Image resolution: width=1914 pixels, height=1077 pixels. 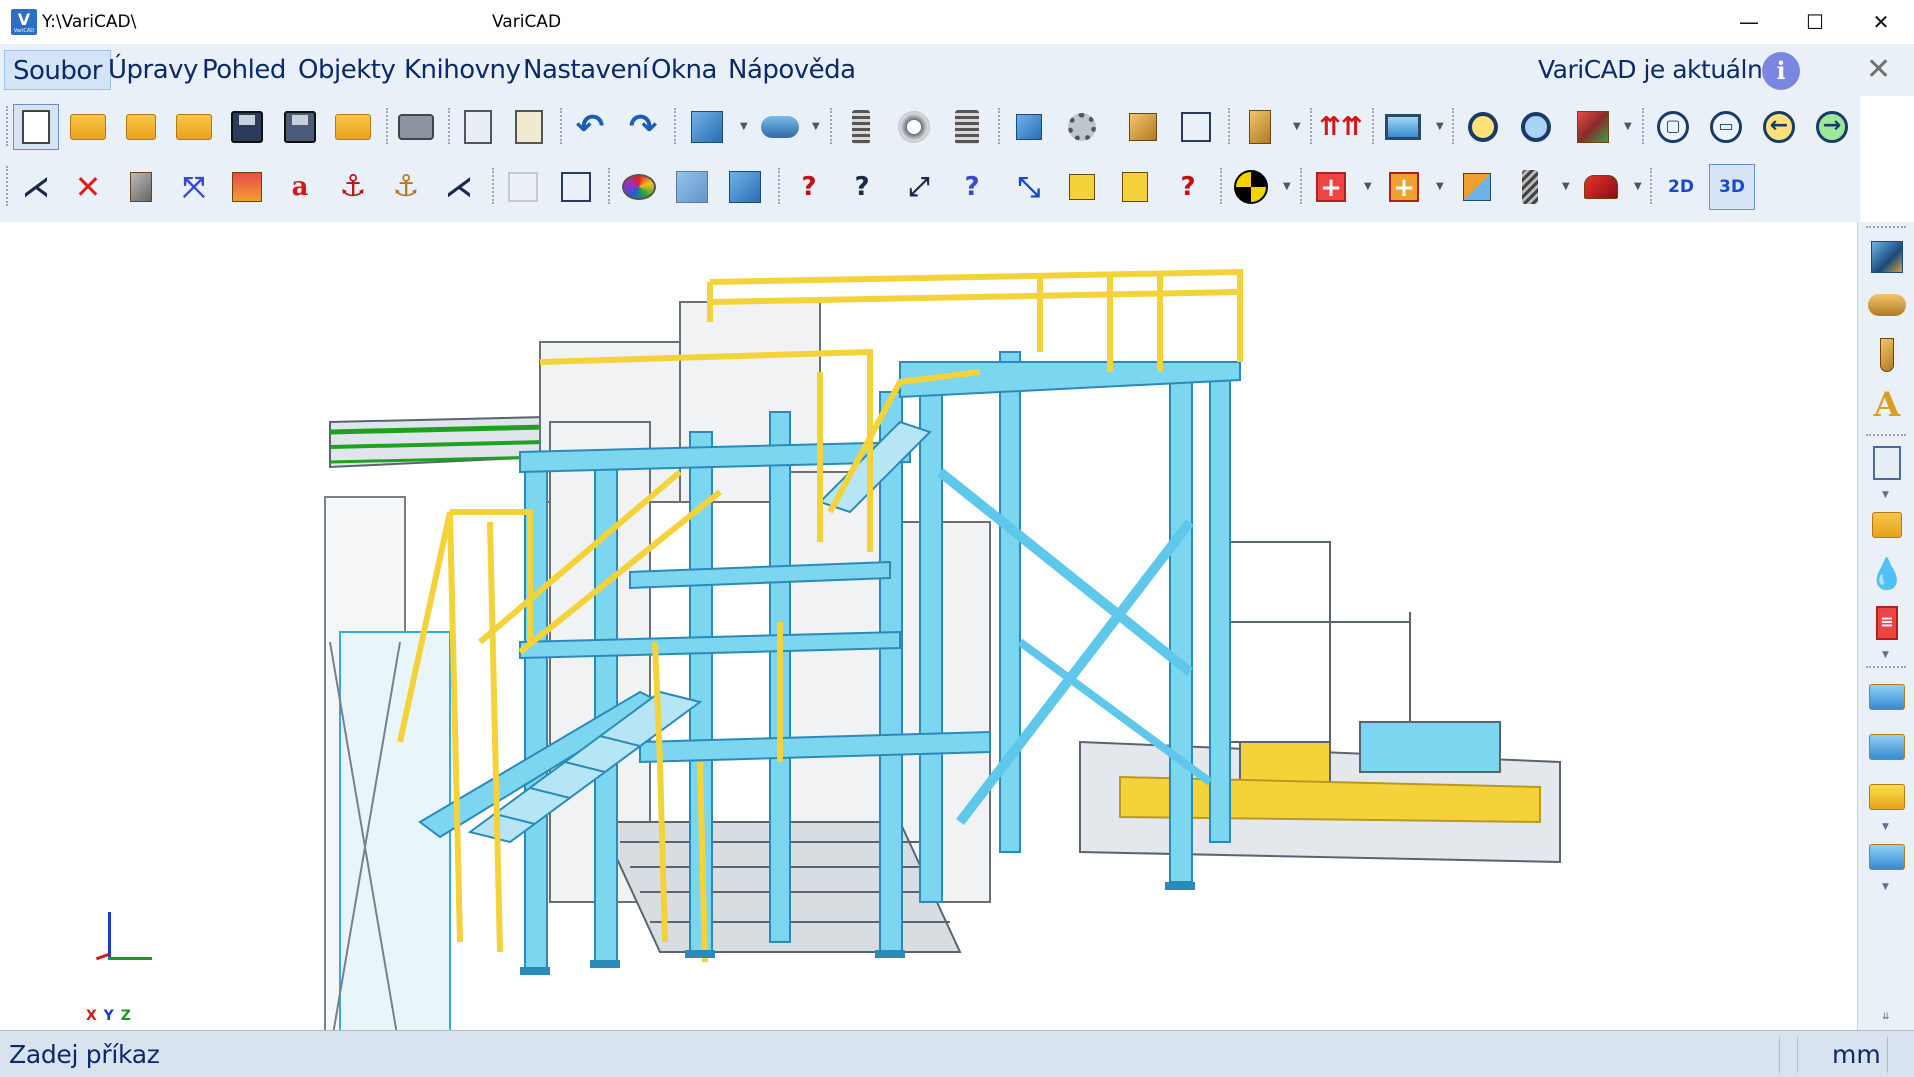 What do you see at coordinates (1530, 187) in the screenshot?
I see `drill-button` at bounding box center [1530, 187].